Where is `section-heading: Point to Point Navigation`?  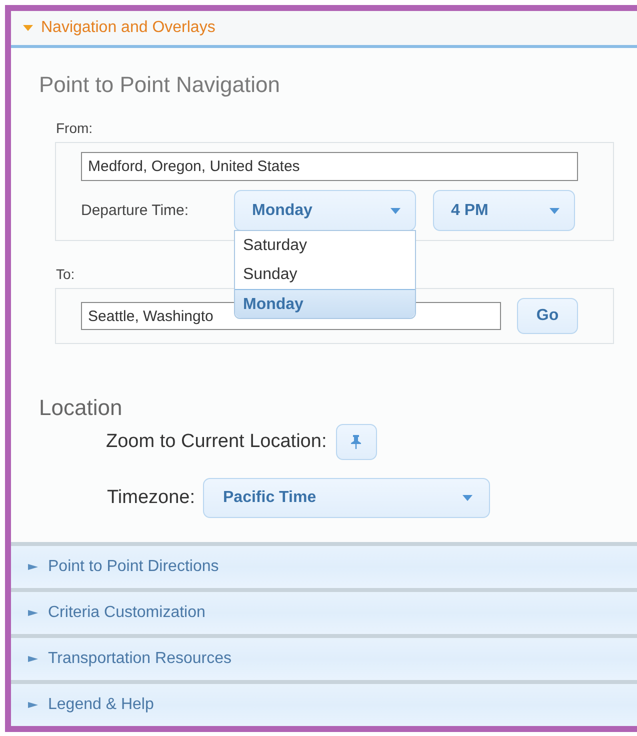
section-heading: Point to Point Navigation is located at coordinates (160, 85).